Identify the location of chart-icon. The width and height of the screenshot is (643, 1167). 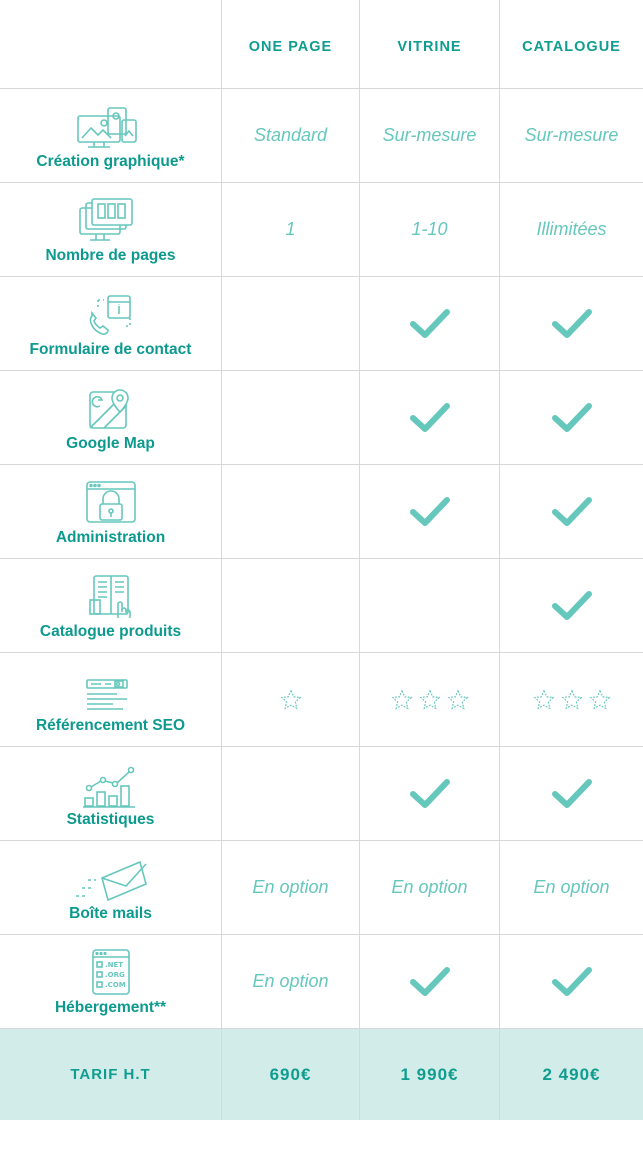
(108, 787).